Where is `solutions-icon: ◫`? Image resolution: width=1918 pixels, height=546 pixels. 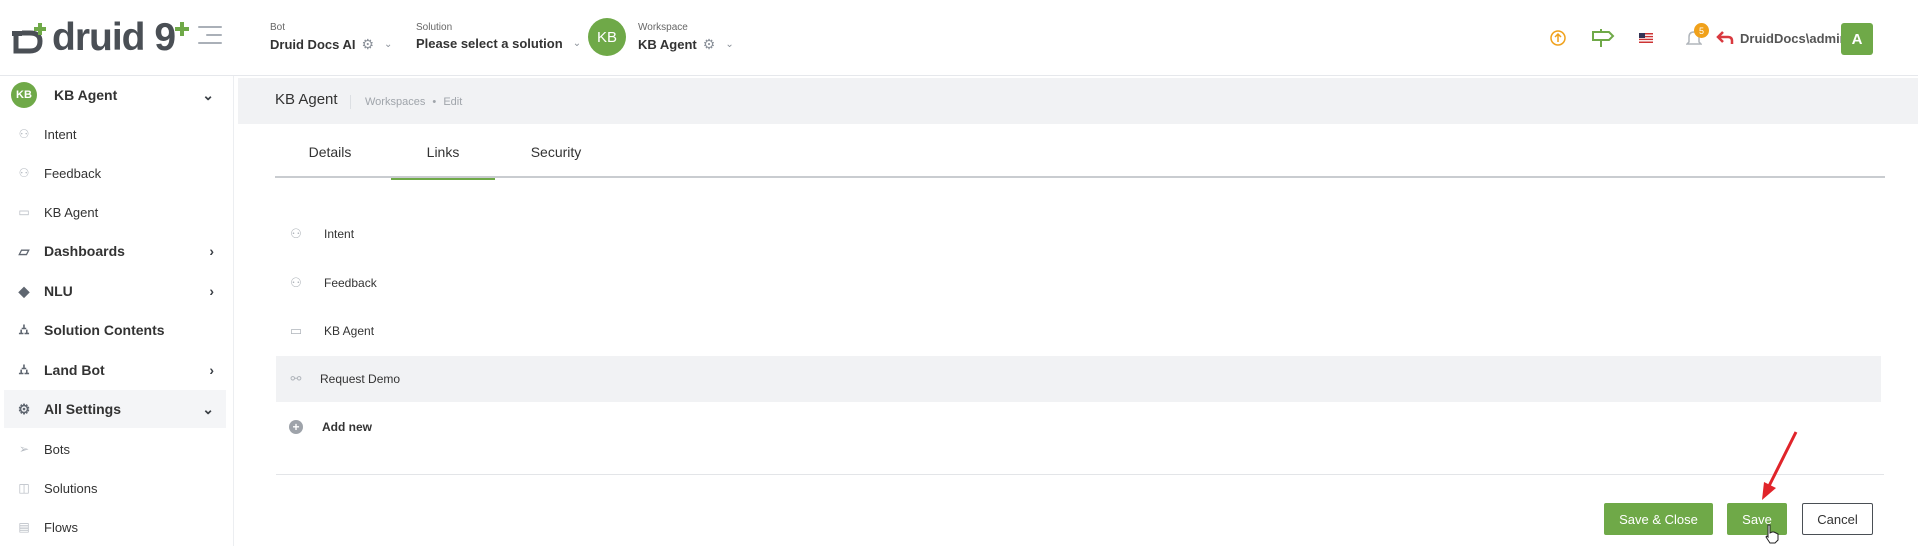 solutions-icon: ◫ is located at coordinates (24, 488).